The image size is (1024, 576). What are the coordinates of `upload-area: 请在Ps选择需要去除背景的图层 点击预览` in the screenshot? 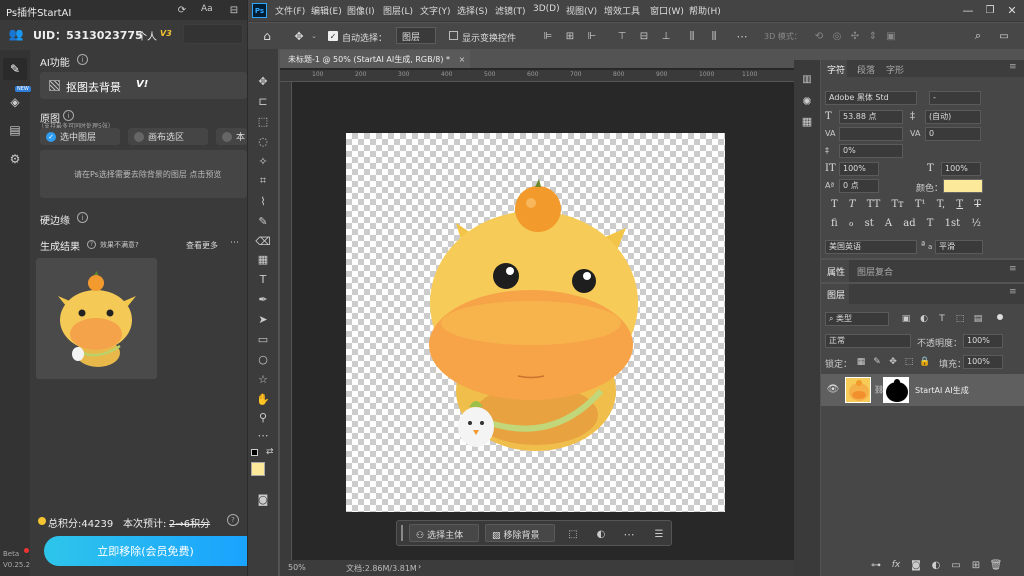 It's located at (143, 174).